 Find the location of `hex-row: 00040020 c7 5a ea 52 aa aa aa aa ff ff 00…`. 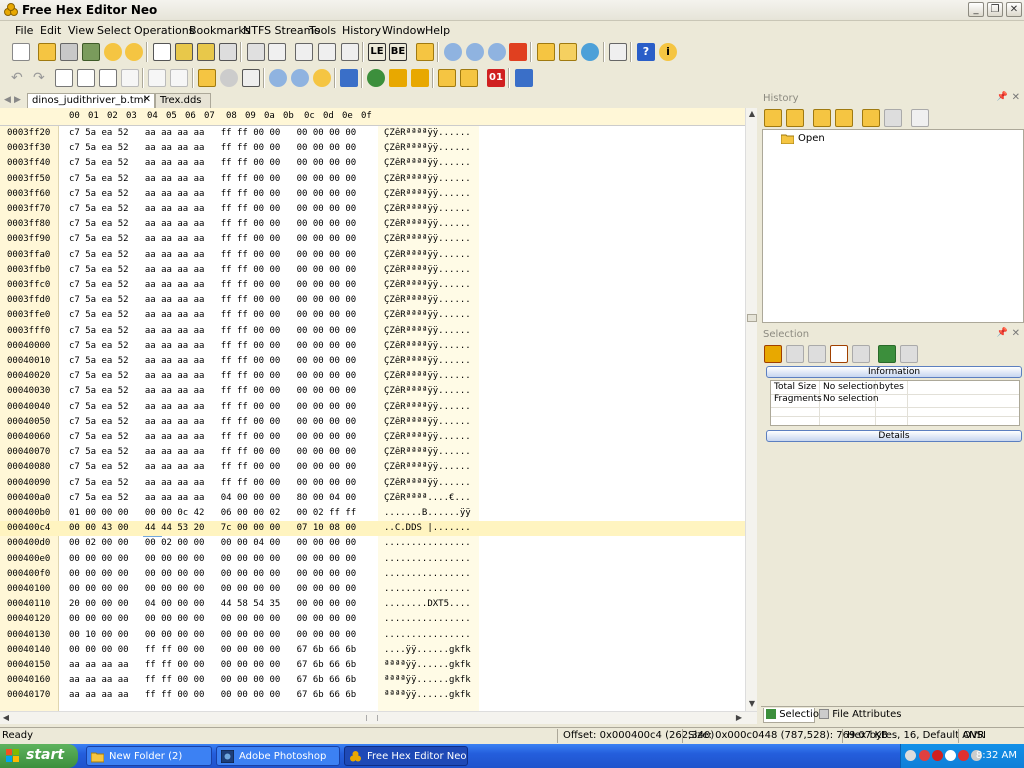

hex-row: 00040020 c7 5a ea 52 aa aa aa aa ff ff 00… is located at coordinates (372, 376).